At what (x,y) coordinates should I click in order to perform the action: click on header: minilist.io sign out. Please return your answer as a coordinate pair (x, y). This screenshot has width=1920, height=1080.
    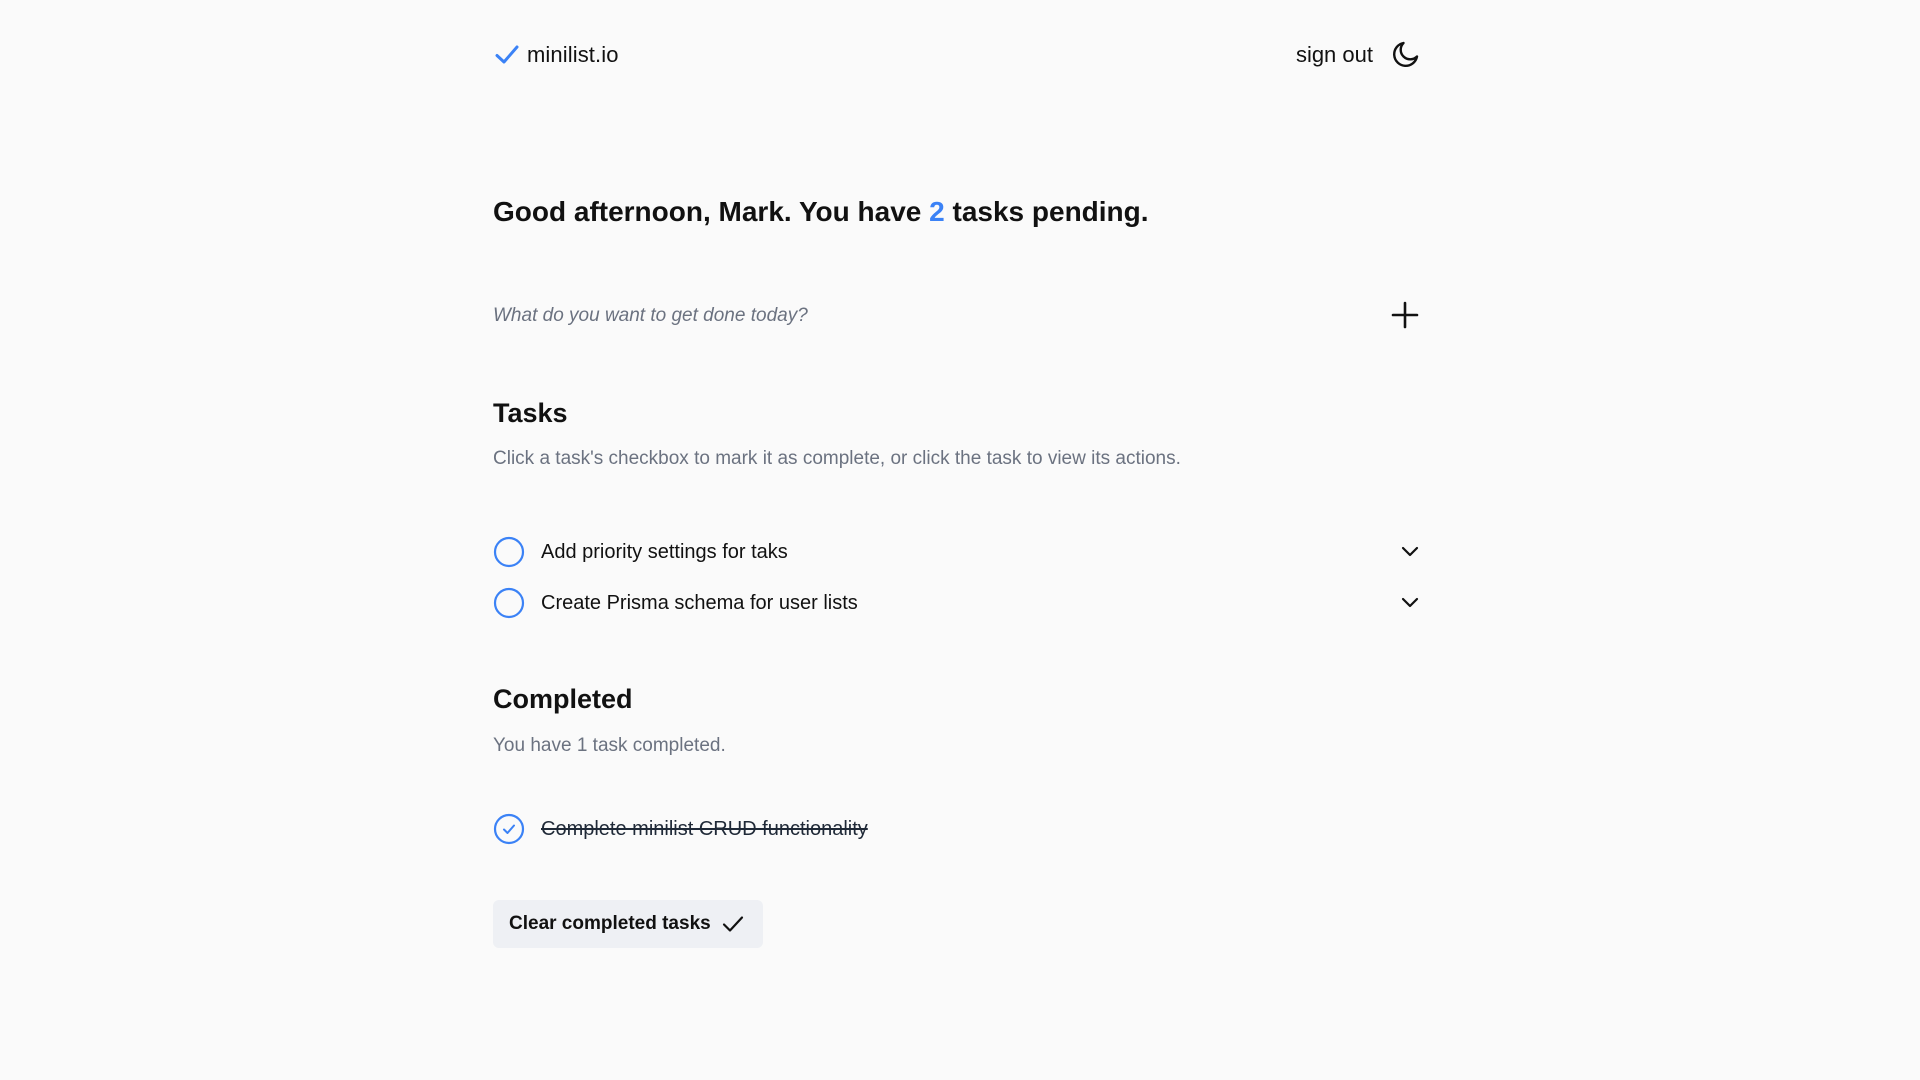
    Looking at the image, I should click on (958, 55).